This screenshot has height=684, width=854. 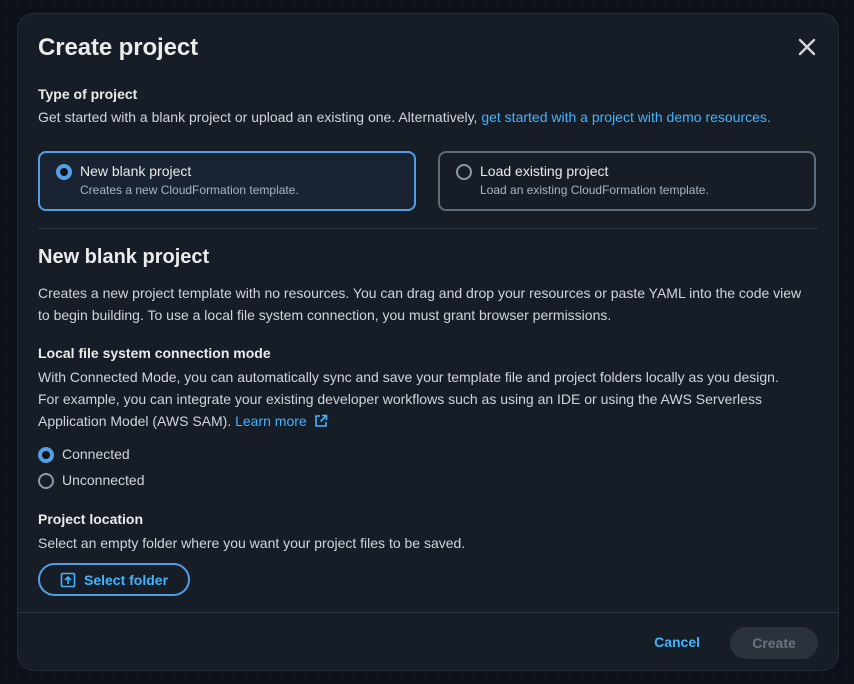 What do you see at coordinates (408, 421) in the screenshot?
I see `description-line: Application Model (AWS SAM). Learn more` at bounding box center [408, 421].